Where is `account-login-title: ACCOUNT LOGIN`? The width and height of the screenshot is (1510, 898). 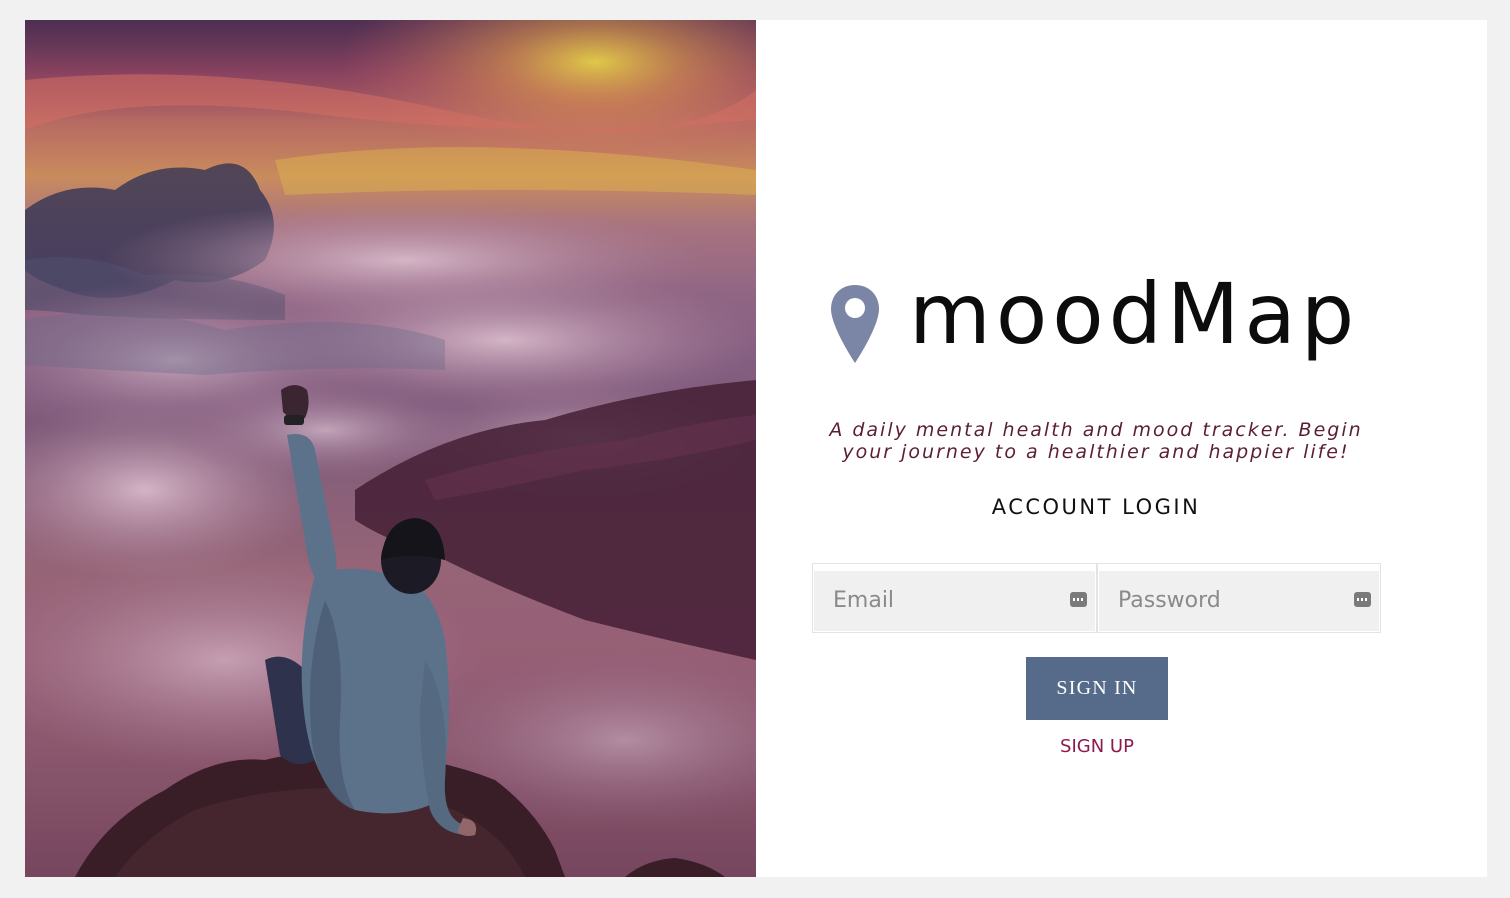
account-login-title: ACCOUNT LOGIN is located at coordinates (1096, 507).